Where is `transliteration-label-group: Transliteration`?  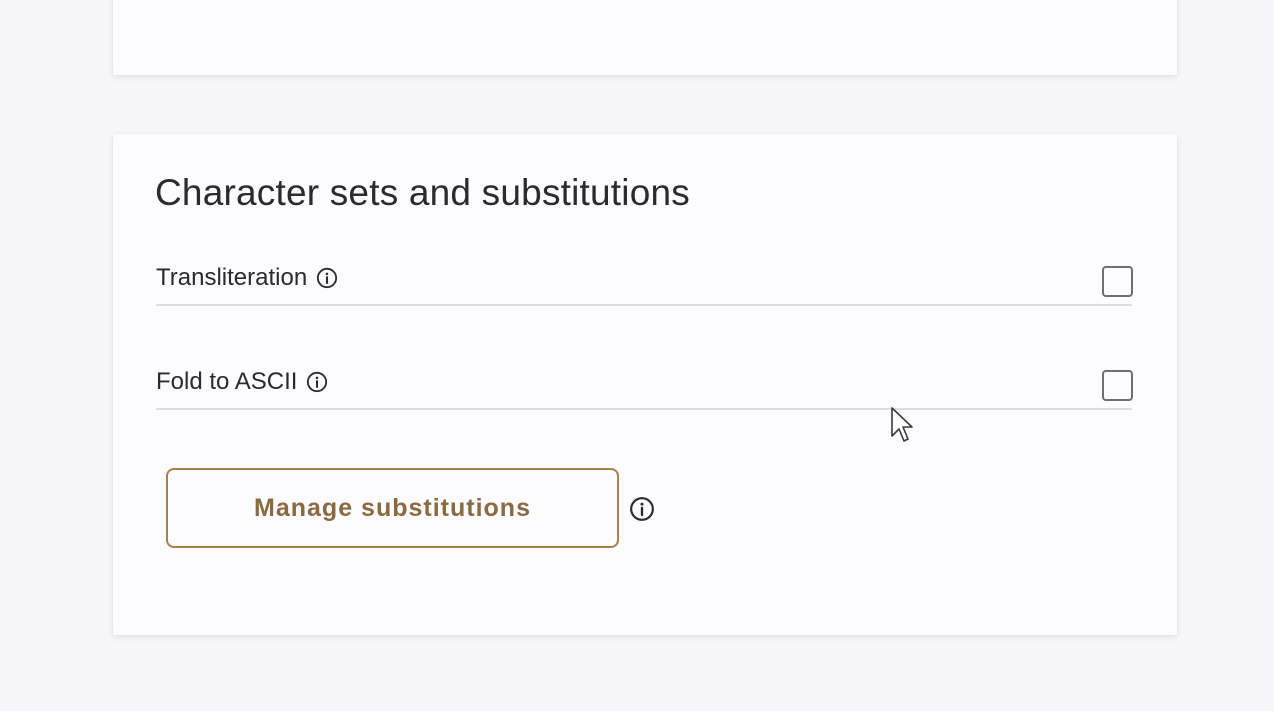
transliteration-label-group: Transliteration is located at coordinates (247, 278).